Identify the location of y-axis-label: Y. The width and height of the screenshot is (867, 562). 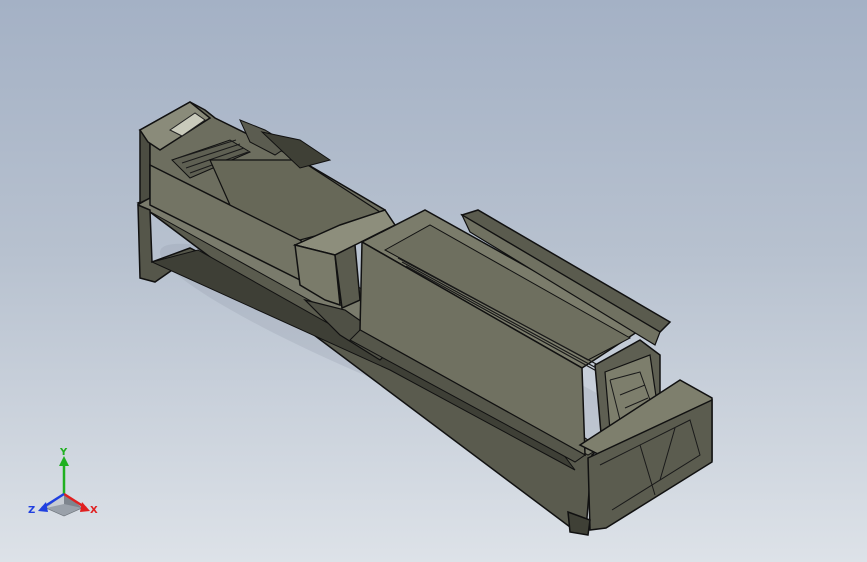
(64, 452).